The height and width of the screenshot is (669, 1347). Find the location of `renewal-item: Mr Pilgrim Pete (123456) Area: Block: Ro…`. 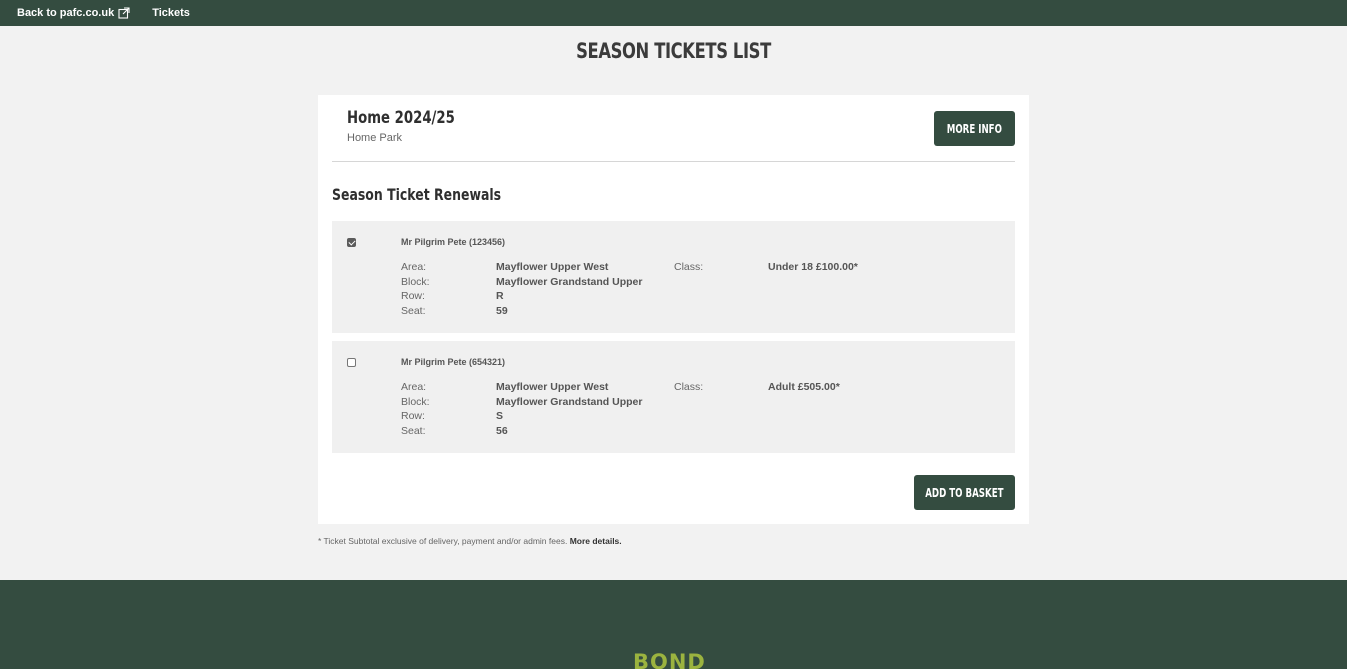

renewal-item: Mr Pilgrim Pete (123456) Area: Block: Ro… is located at coordinates (673, 277).